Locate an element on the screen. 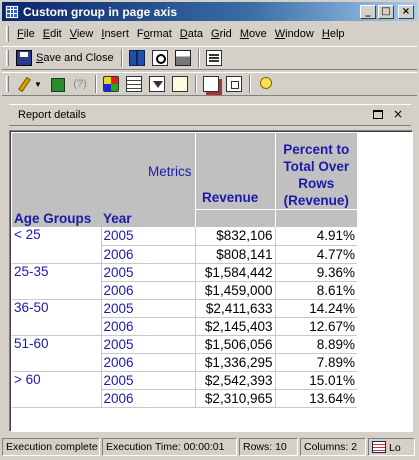  sync-button: (?) is located at coordinates (80, 84).